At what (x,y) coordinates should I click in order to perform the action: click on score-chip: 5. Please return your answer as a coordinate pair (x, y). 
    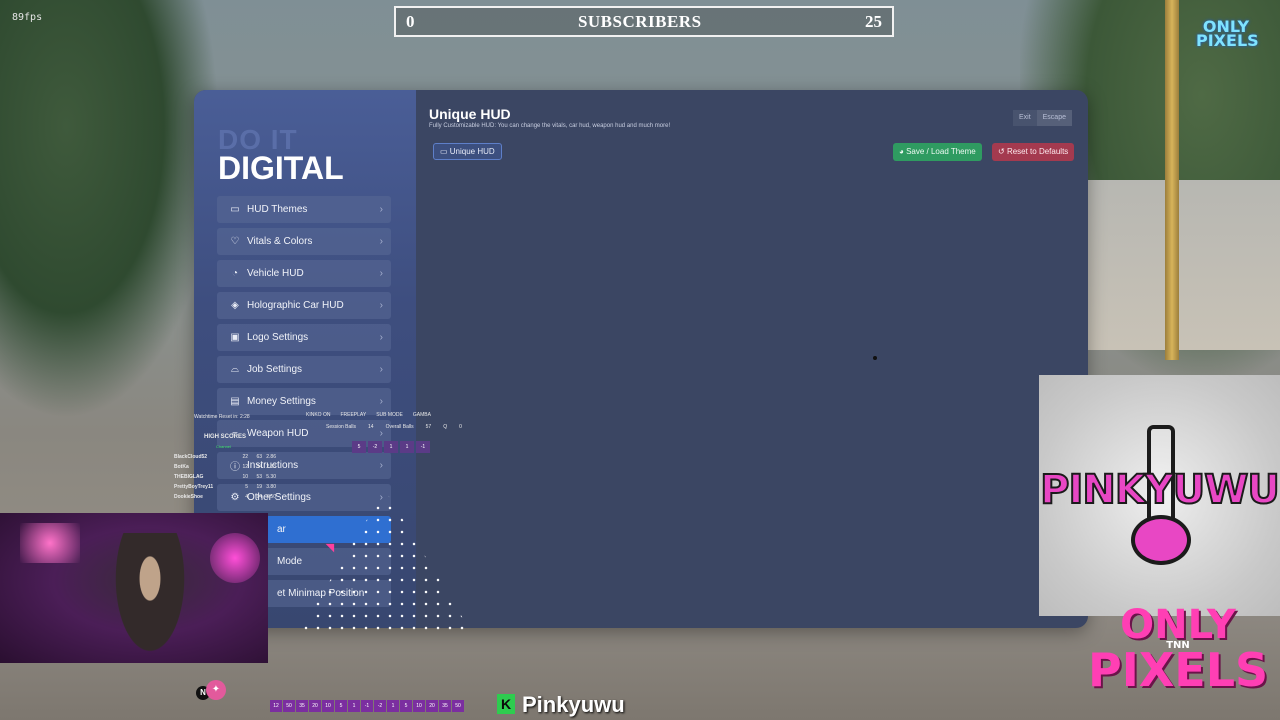
    Looking at the image, I should click on (359, 447).